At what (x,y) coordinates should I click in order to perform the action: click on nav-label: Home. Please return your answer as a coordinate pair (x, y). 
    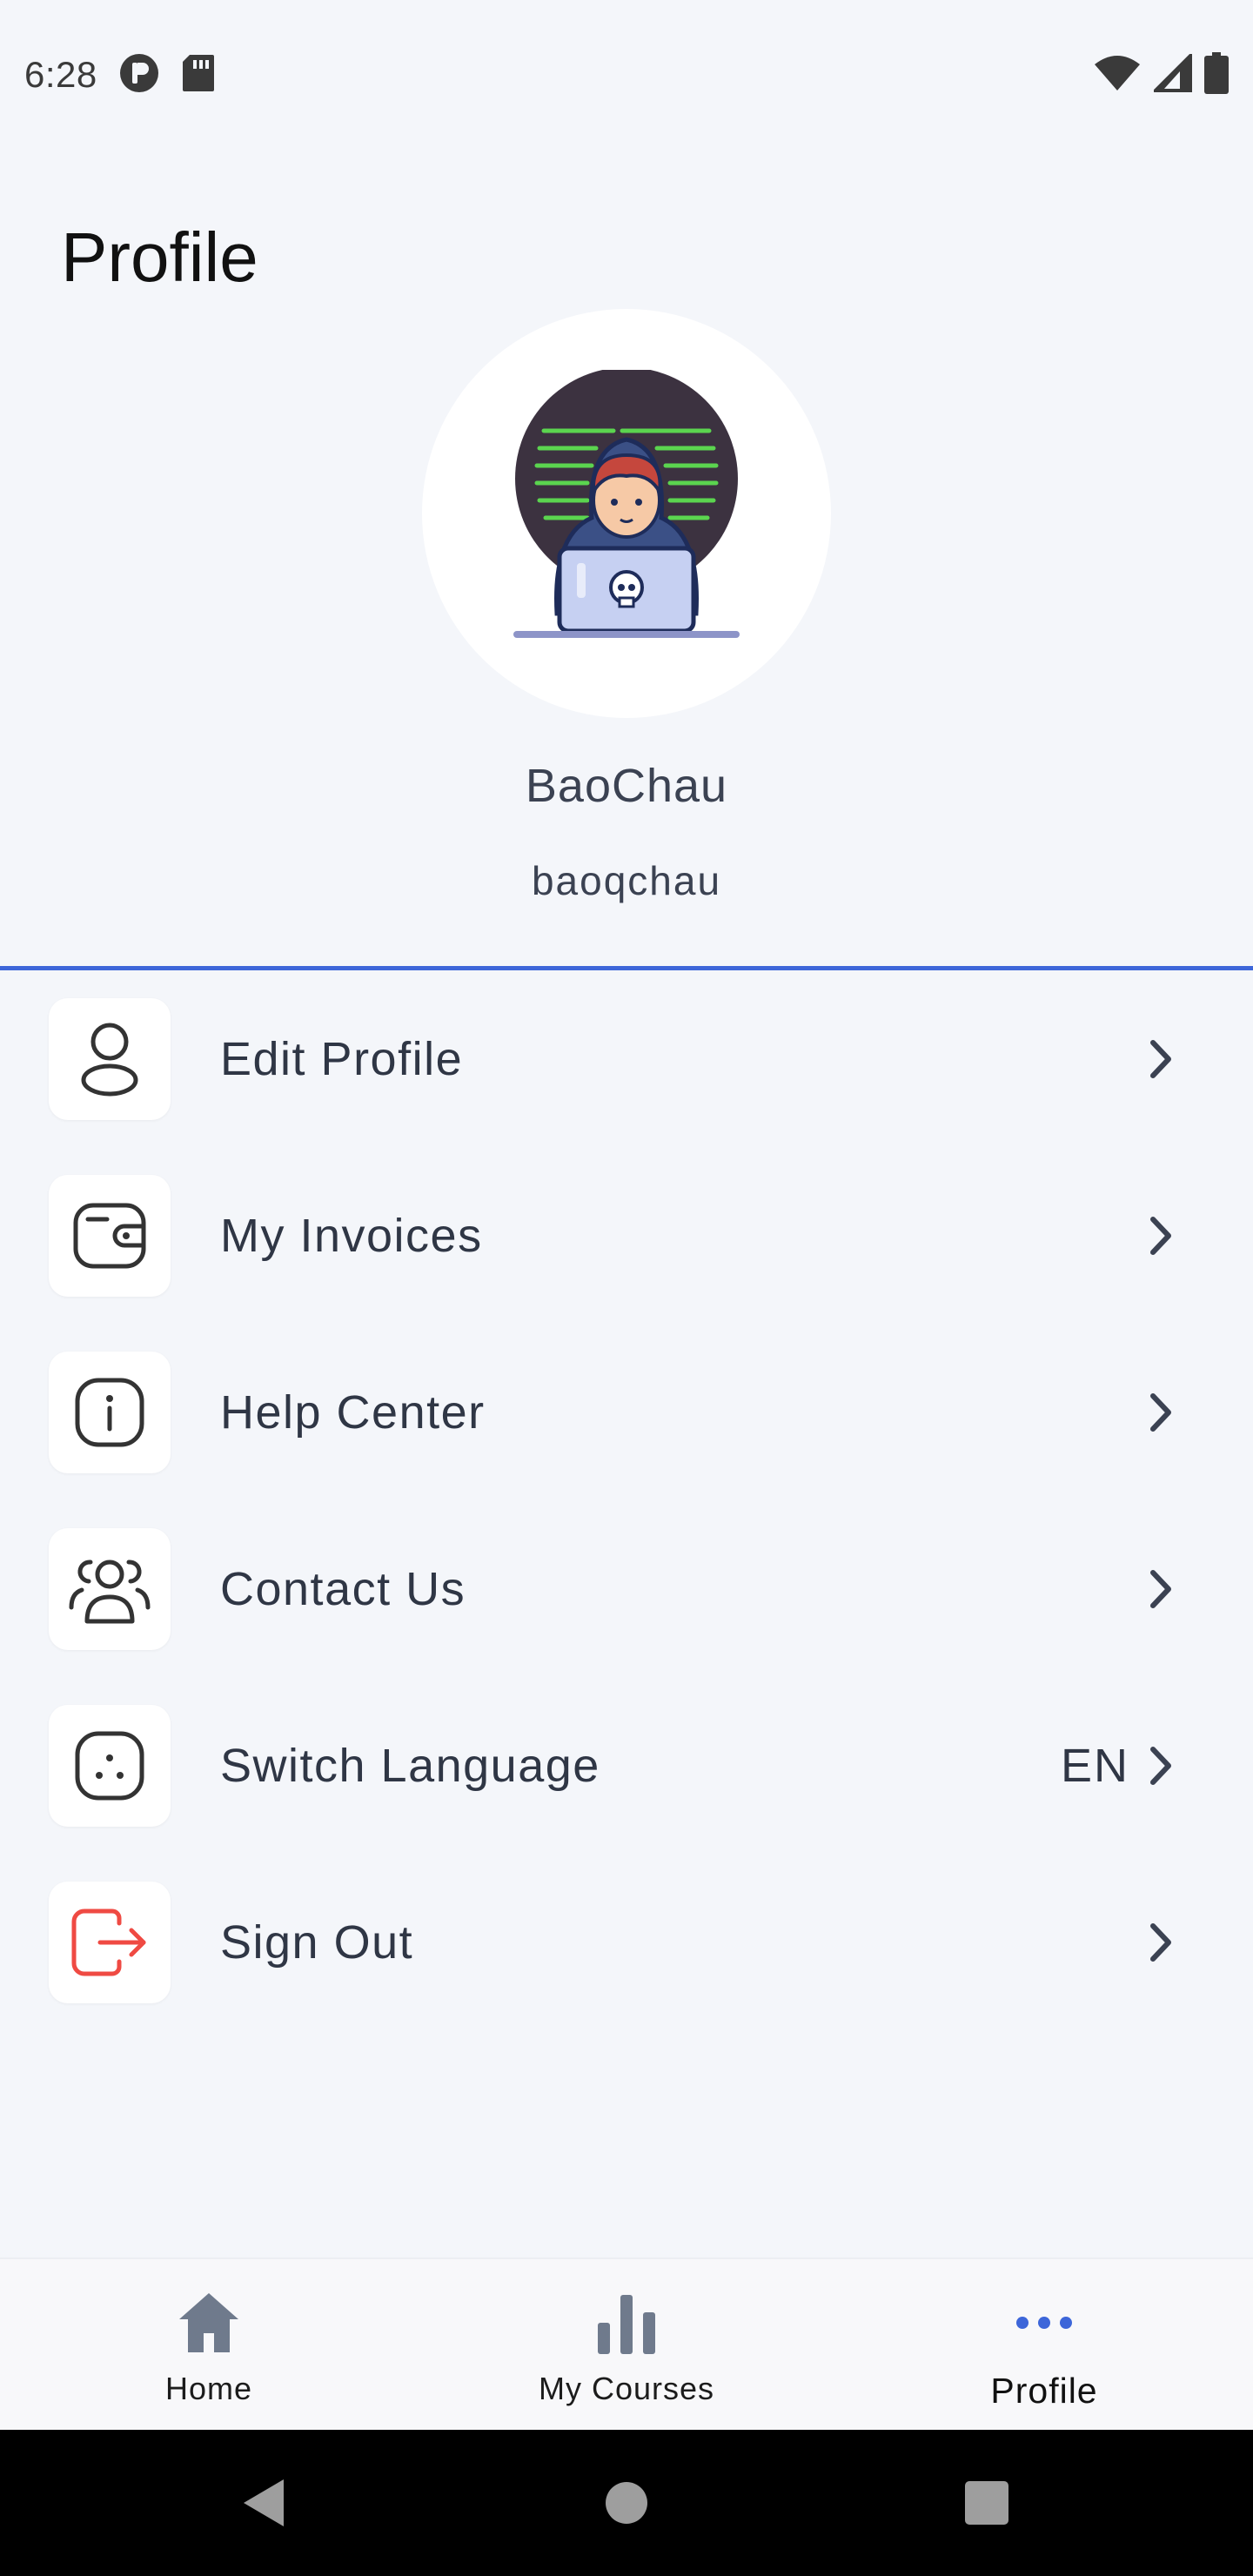
    Looking at the image, I should click on (208, 2388).